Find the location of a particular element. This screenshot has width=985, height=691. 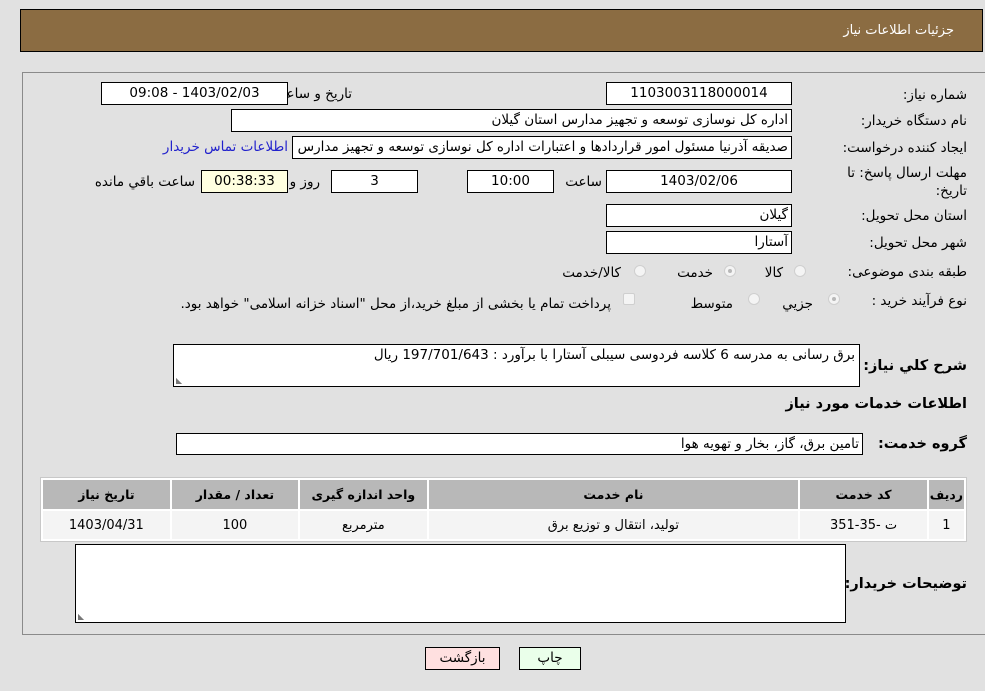

need-number-label: شماره نیاز: is located at coordinates (934, 95).